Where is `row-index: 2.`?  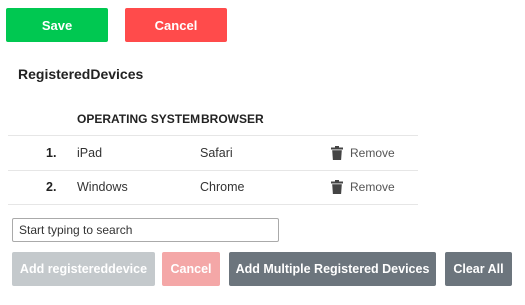 row-index: 2. is located at coordinates (51, 187).